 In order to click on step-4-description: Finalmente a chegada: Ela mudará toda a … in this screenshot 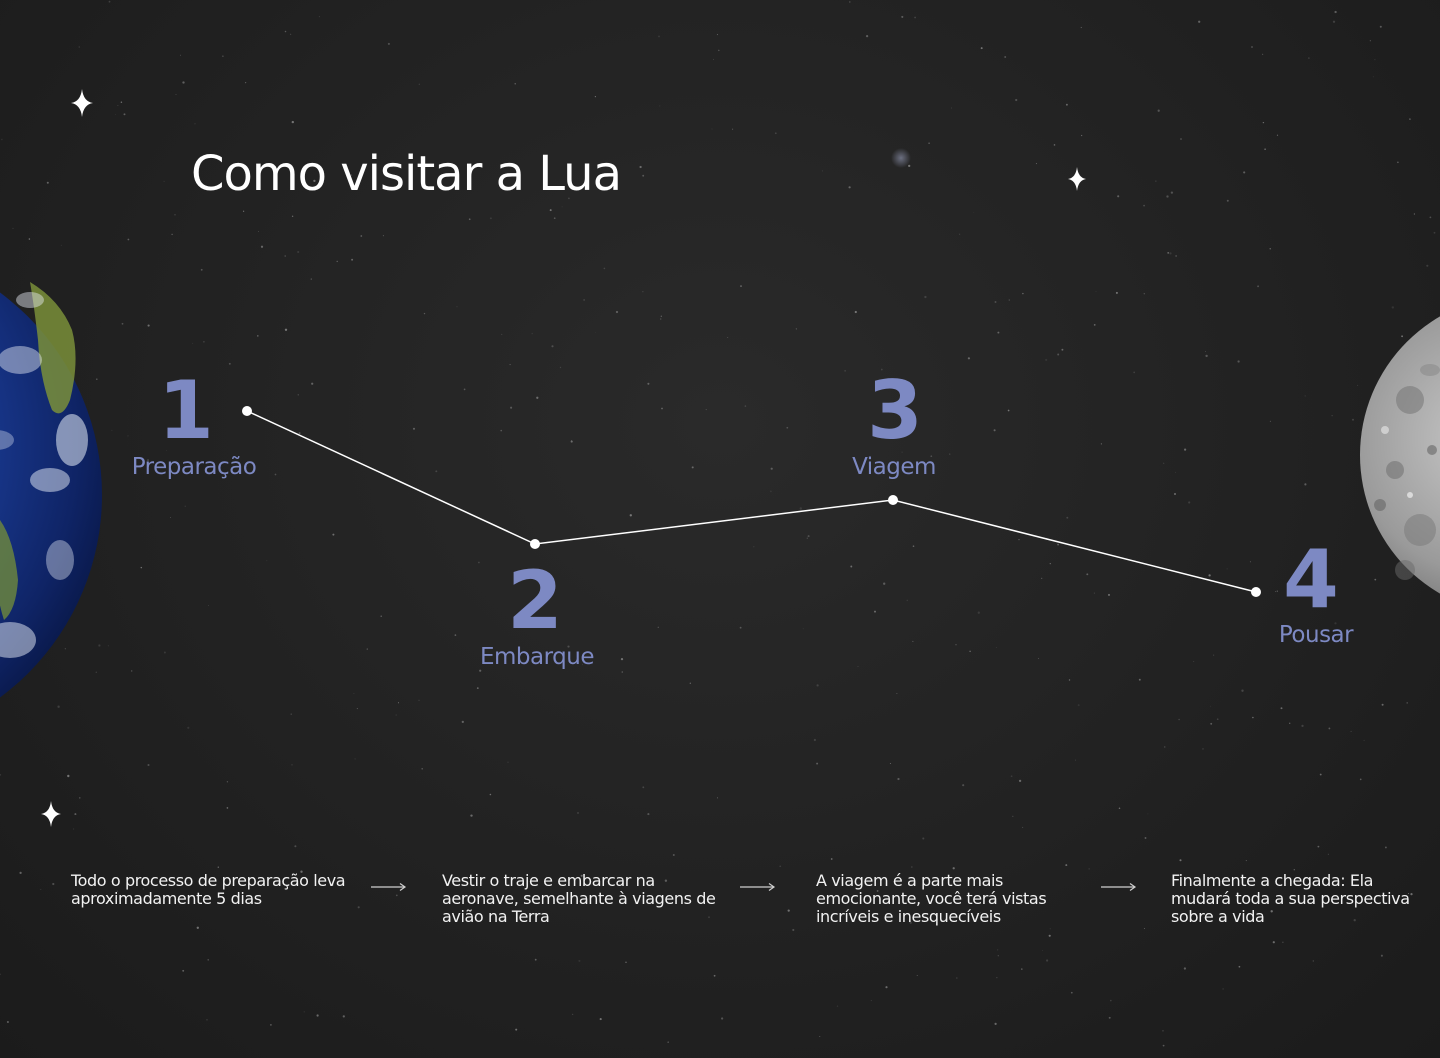, I will do `click(1290, 898)`.